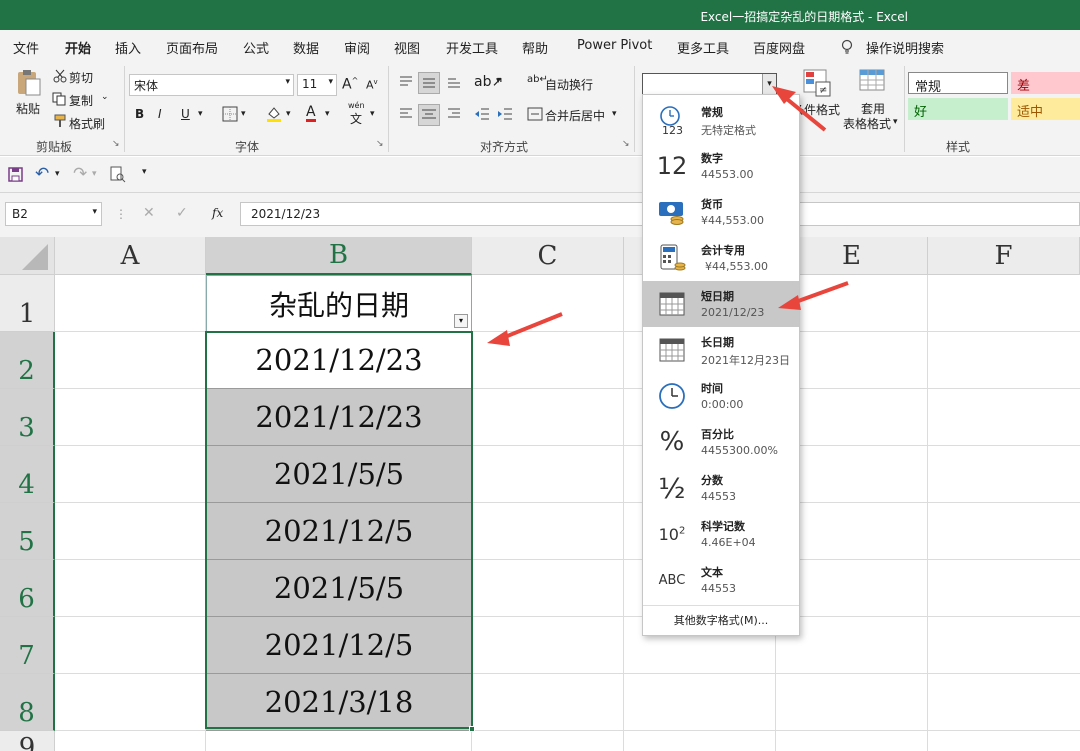 Image resolution: width=1080 pixels, height=751 pixels. Describe the element at coordinates (803, 112) in the screenshot. I see `arrow-to-format-dropdown` at that location.